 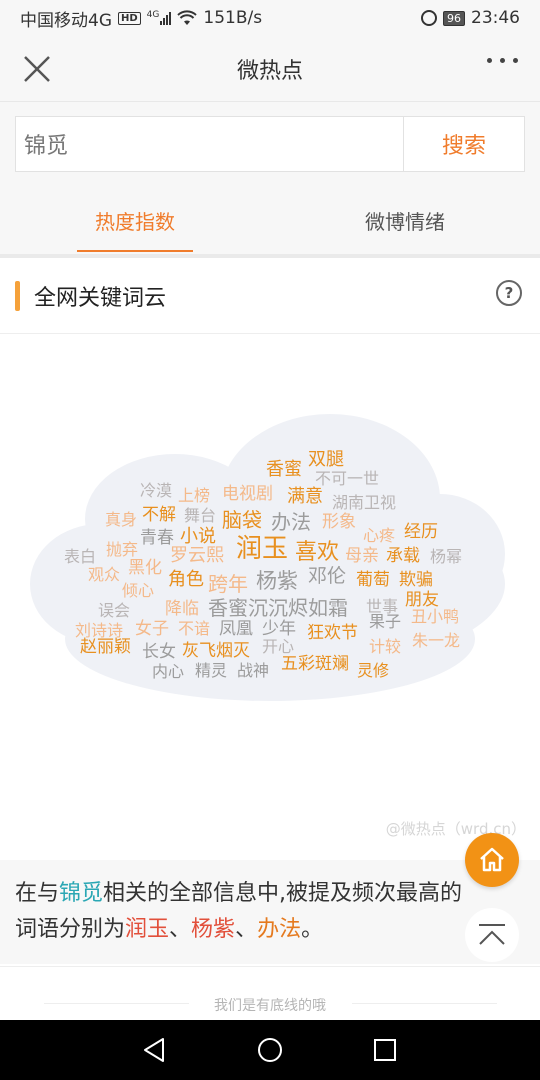 What do you see at coordinates (332, 633) in the screenshot?
I see `cloud-word: 狂欢节` at bounding box center [332, 633].